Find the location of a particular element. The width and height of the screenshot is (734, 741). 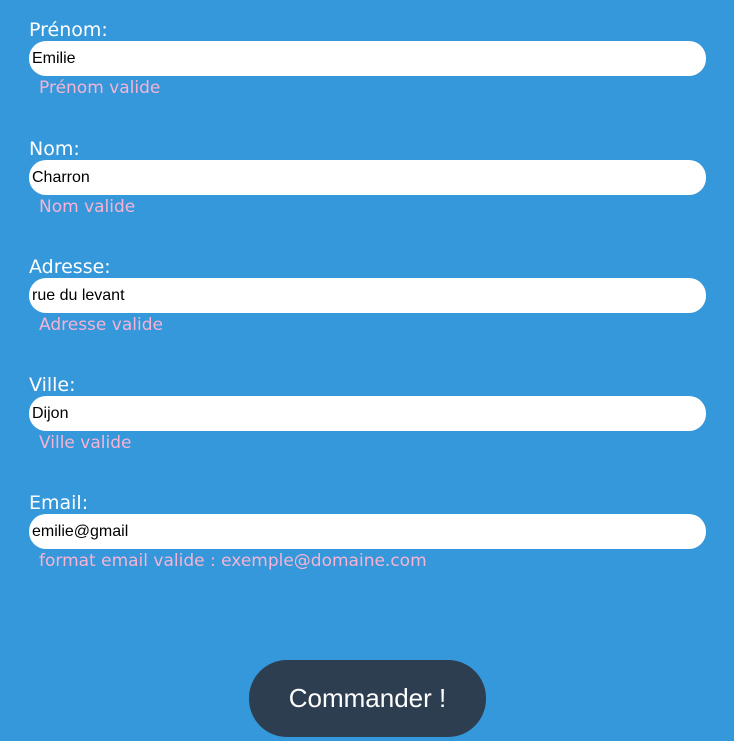

ville-input is located at coordinates (367, 413).